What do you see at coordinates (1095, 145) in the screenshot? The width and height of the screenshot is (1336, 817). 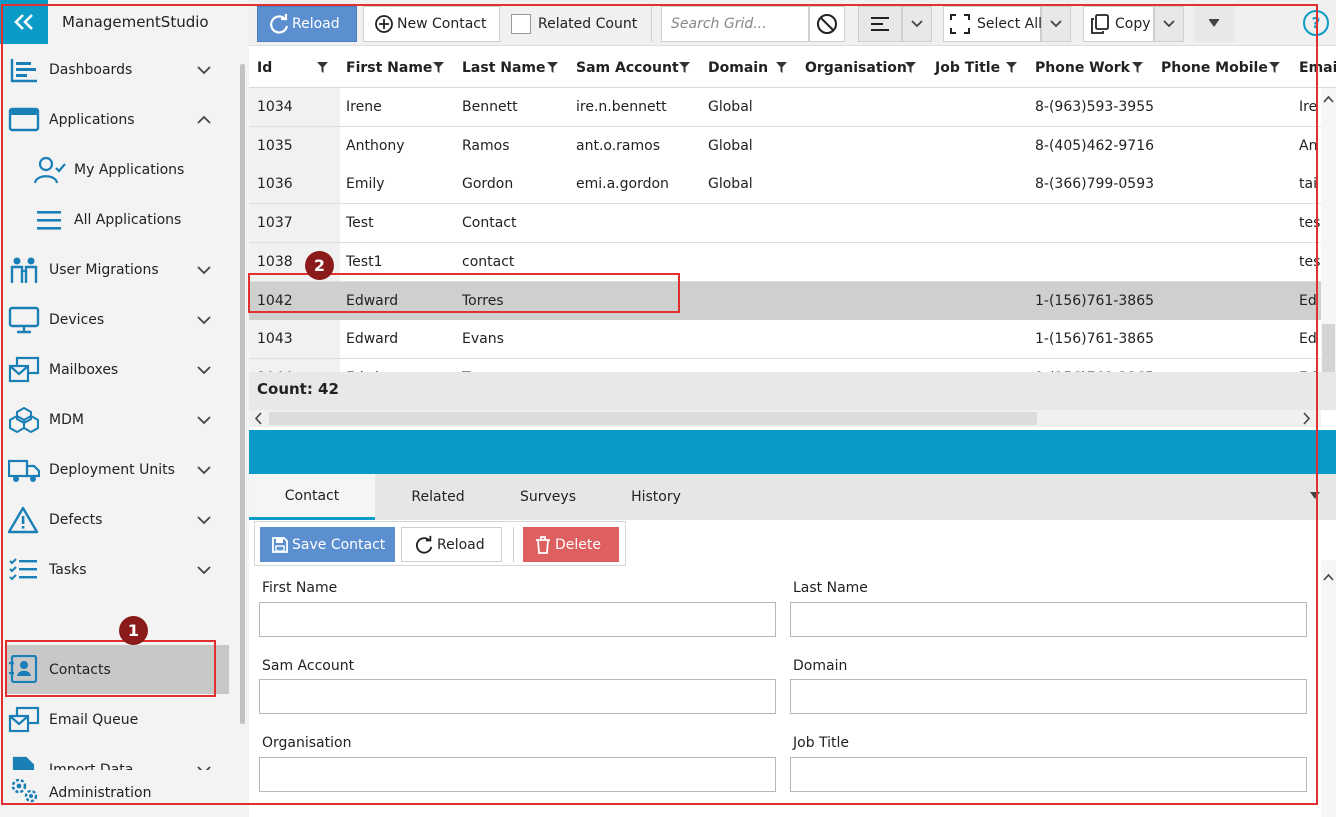 I see `table-cell: 8-(405)462-9716` at bounding box center [1095, 145].